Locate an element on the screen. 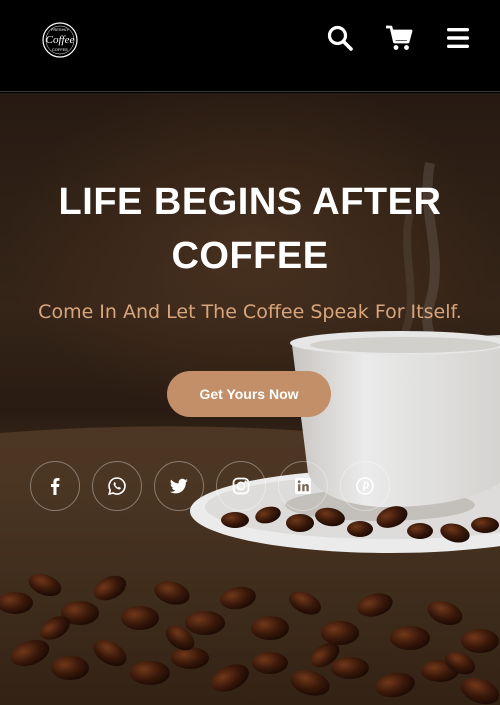  menu-icon is located at coordinates (458, 38).